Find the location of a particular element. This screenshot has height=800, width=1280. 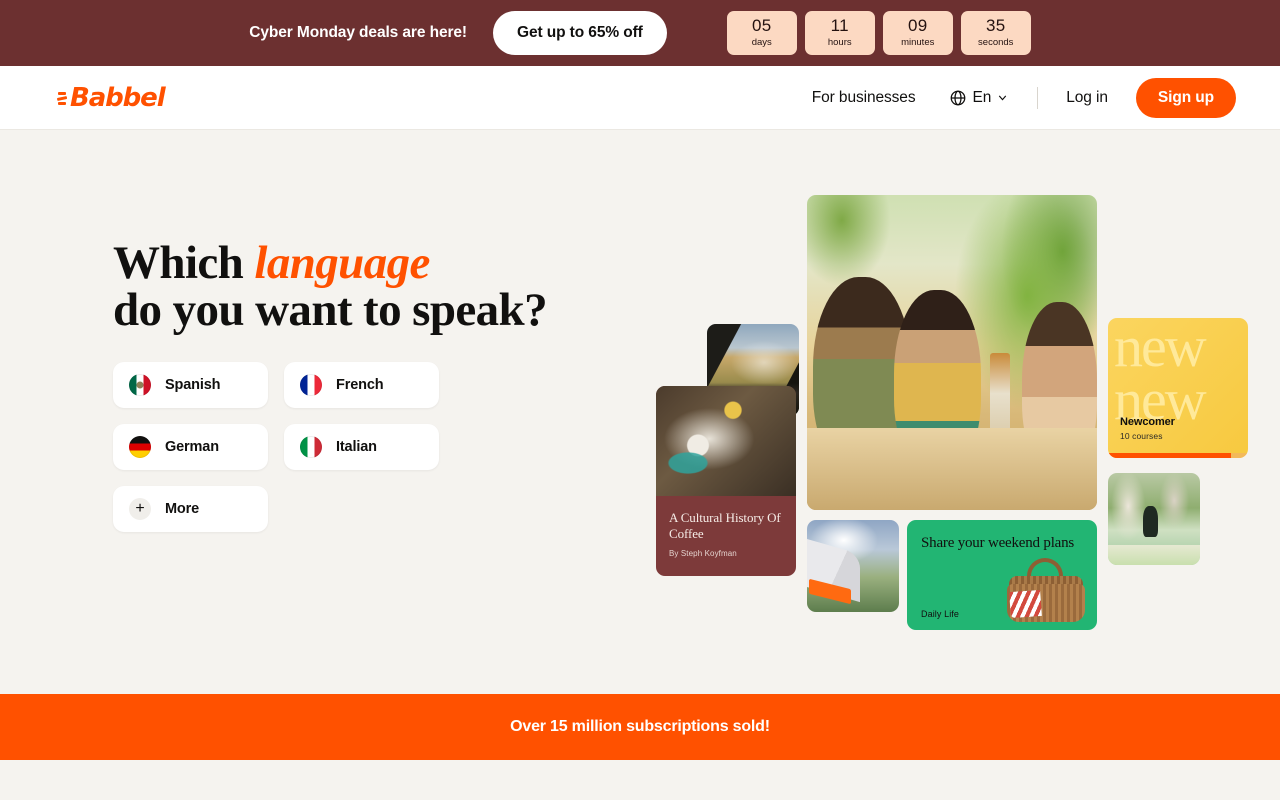

babbel-logo: Babbel is located at coordinates (111, 97).